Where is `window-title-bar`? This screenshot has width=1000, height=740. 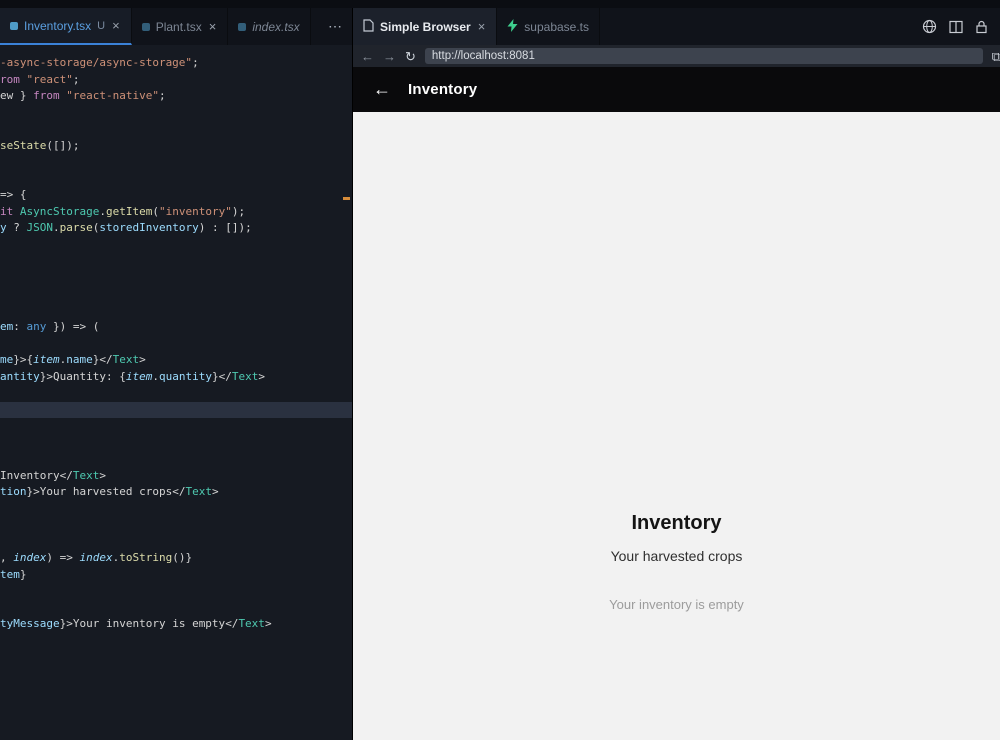 window-title-bar is located at coordinates (500, 4).